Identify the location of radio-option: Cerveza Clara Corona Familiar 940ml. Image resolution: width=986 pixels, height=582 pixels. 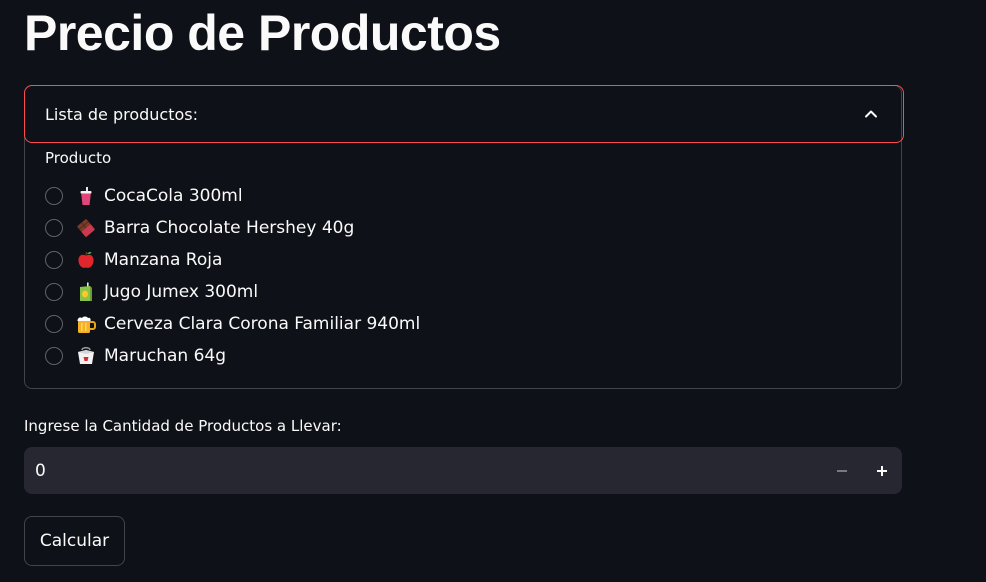
(232, 324).